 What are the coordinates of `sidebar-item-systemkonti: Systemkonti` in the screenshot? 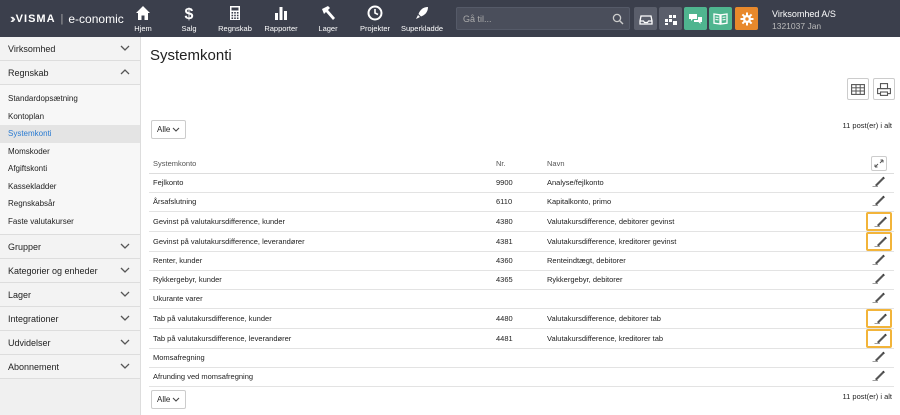 It's located at (70, 134).